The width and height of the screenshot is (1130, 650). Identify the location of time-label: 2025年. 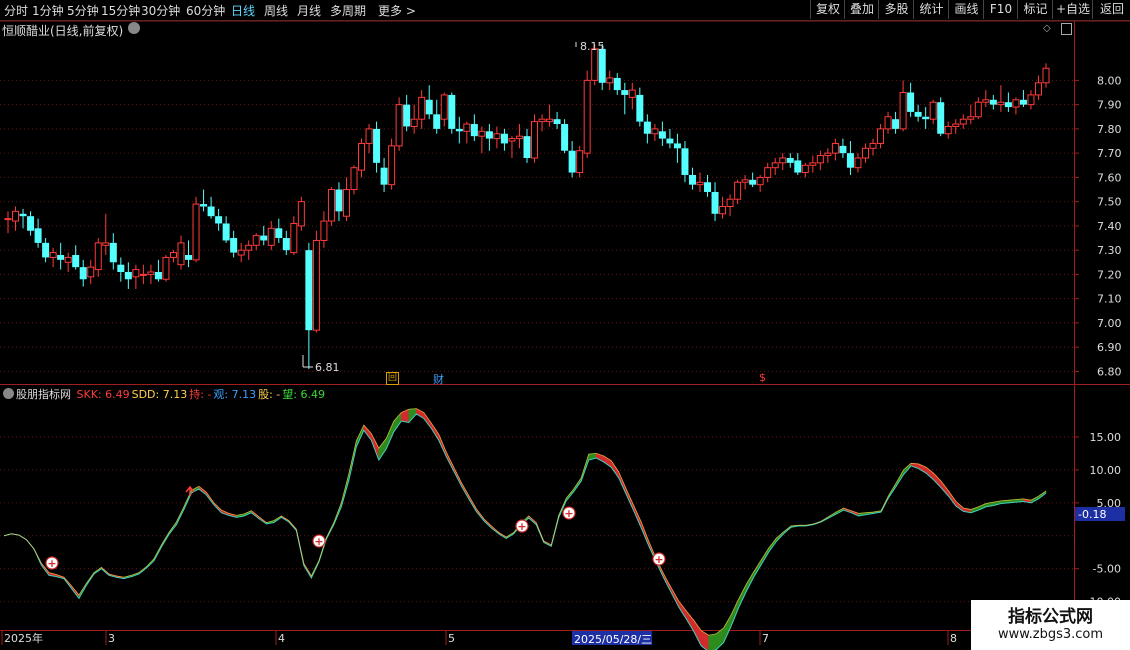
(23, 638).